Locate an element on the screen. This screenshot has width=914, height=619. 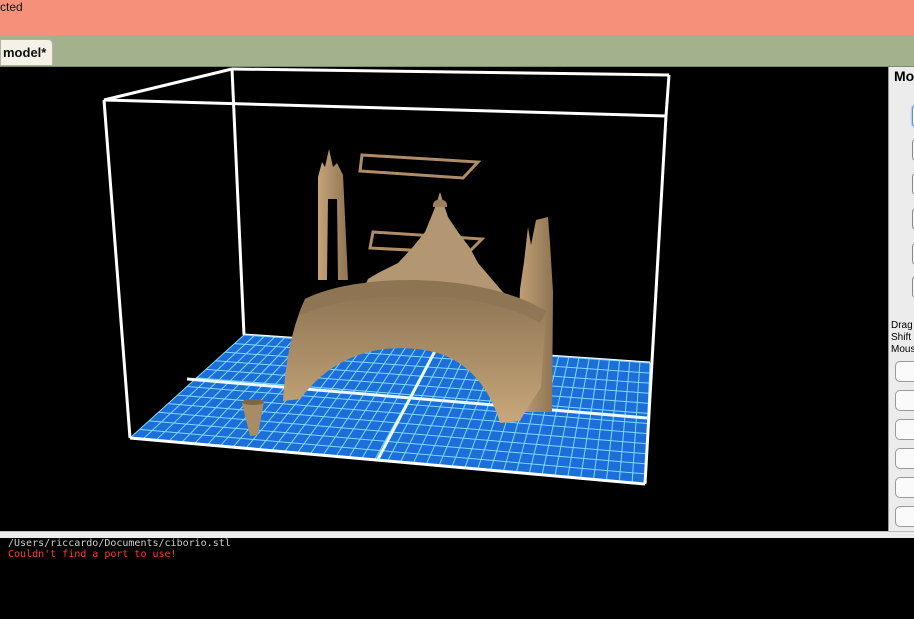
panel-title: Mo is located at coordinates (904, 76).